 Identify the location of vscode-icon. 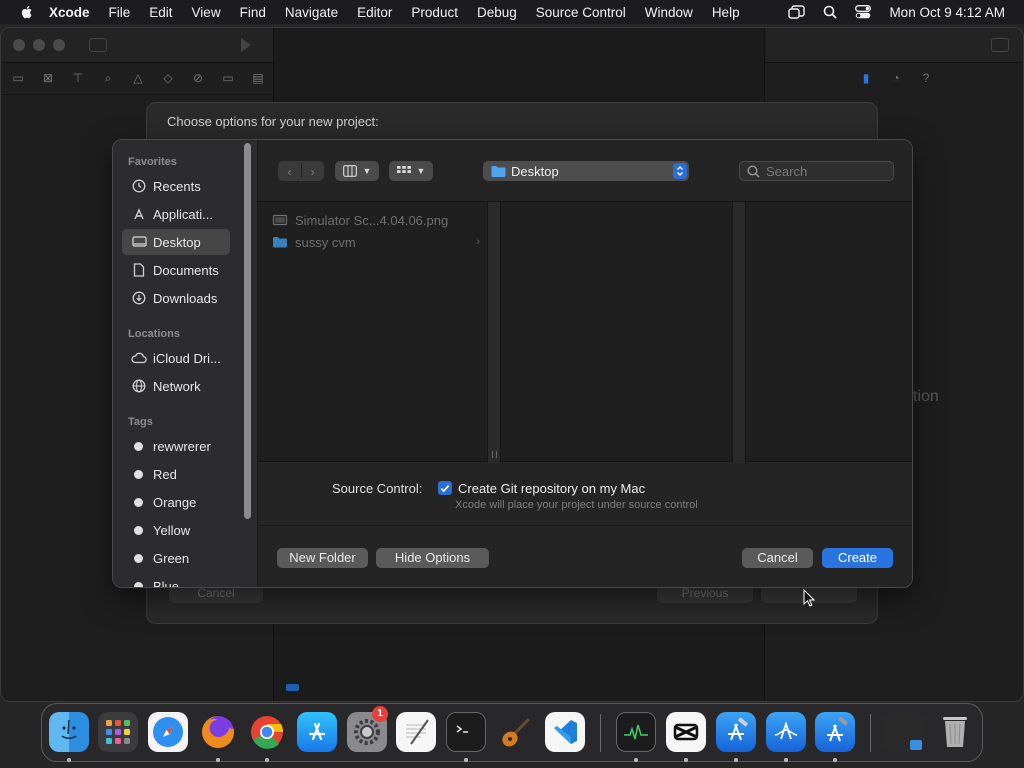
(565, 732).